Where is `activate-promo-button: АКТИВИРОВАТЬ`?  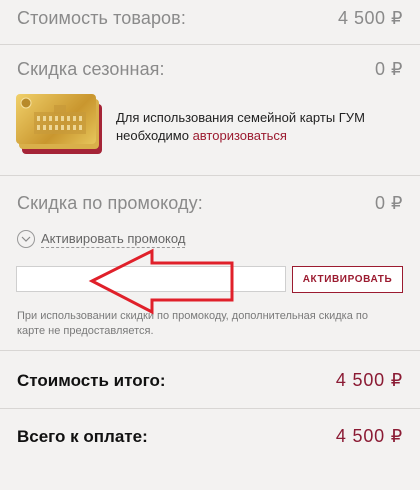 activate-promo-button: АКТИВИРОВАТЬ is located at coordinates (347, 279).